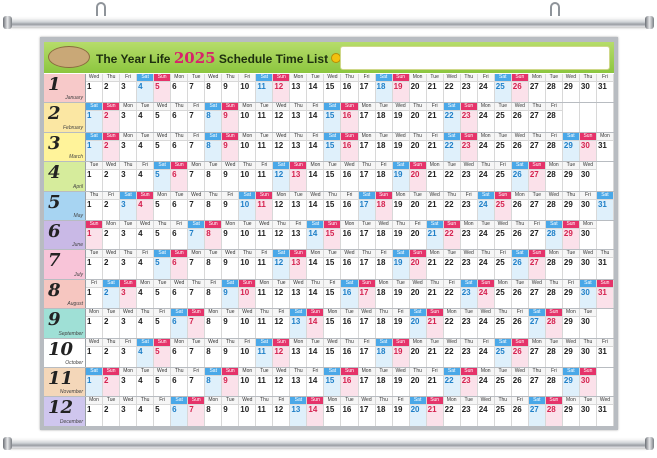 This screenshot has height=458, width=657. Describe the element at coordinates (70, 333) in the screenshot. I see `month-name: September` at that location.